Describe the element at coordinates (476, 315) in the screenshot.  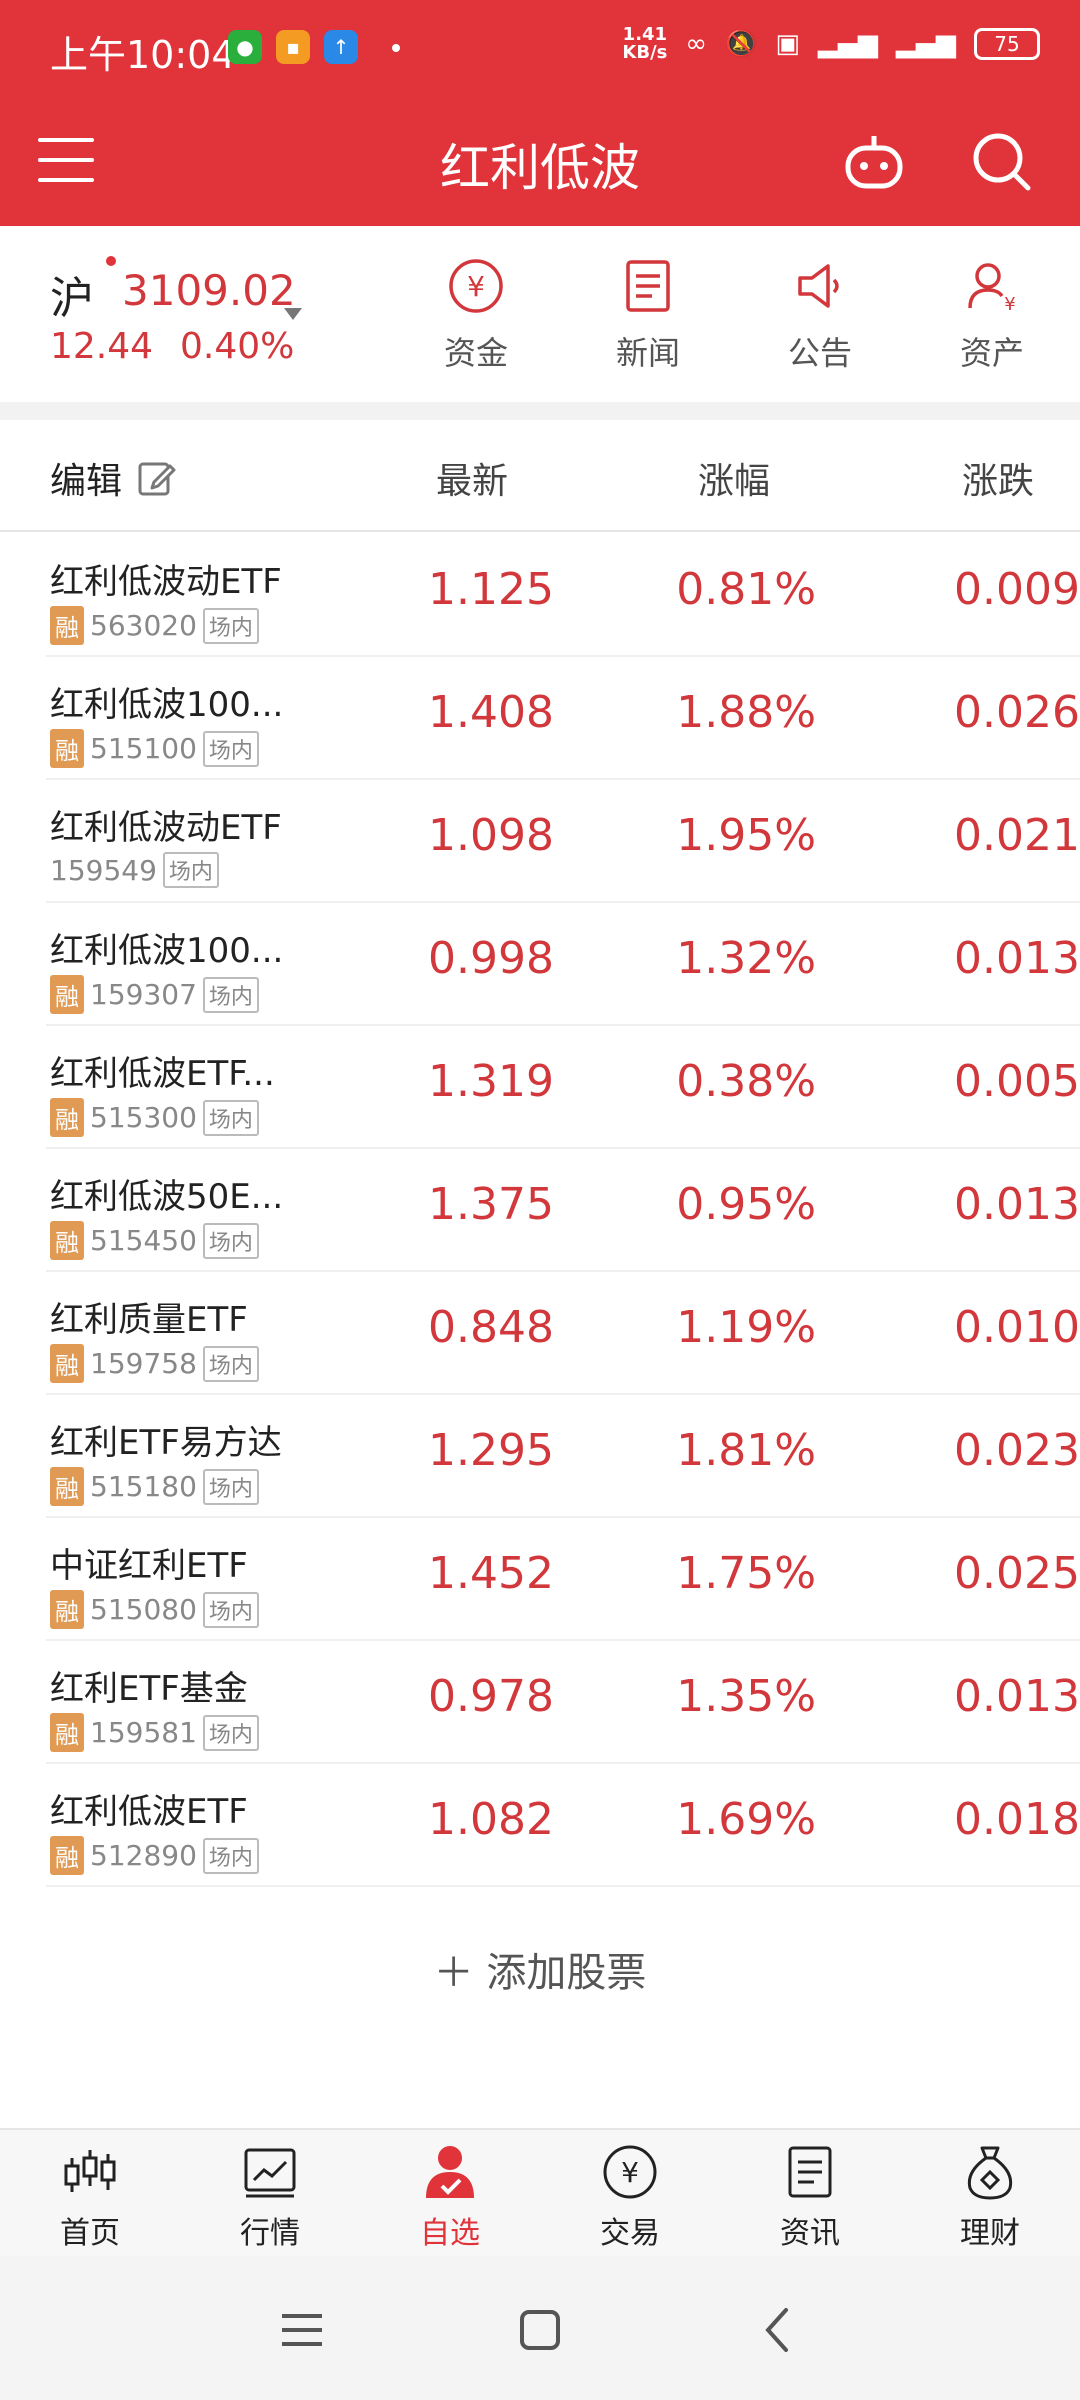
I see `quick-action-funds: ¥ 资金` at that location.